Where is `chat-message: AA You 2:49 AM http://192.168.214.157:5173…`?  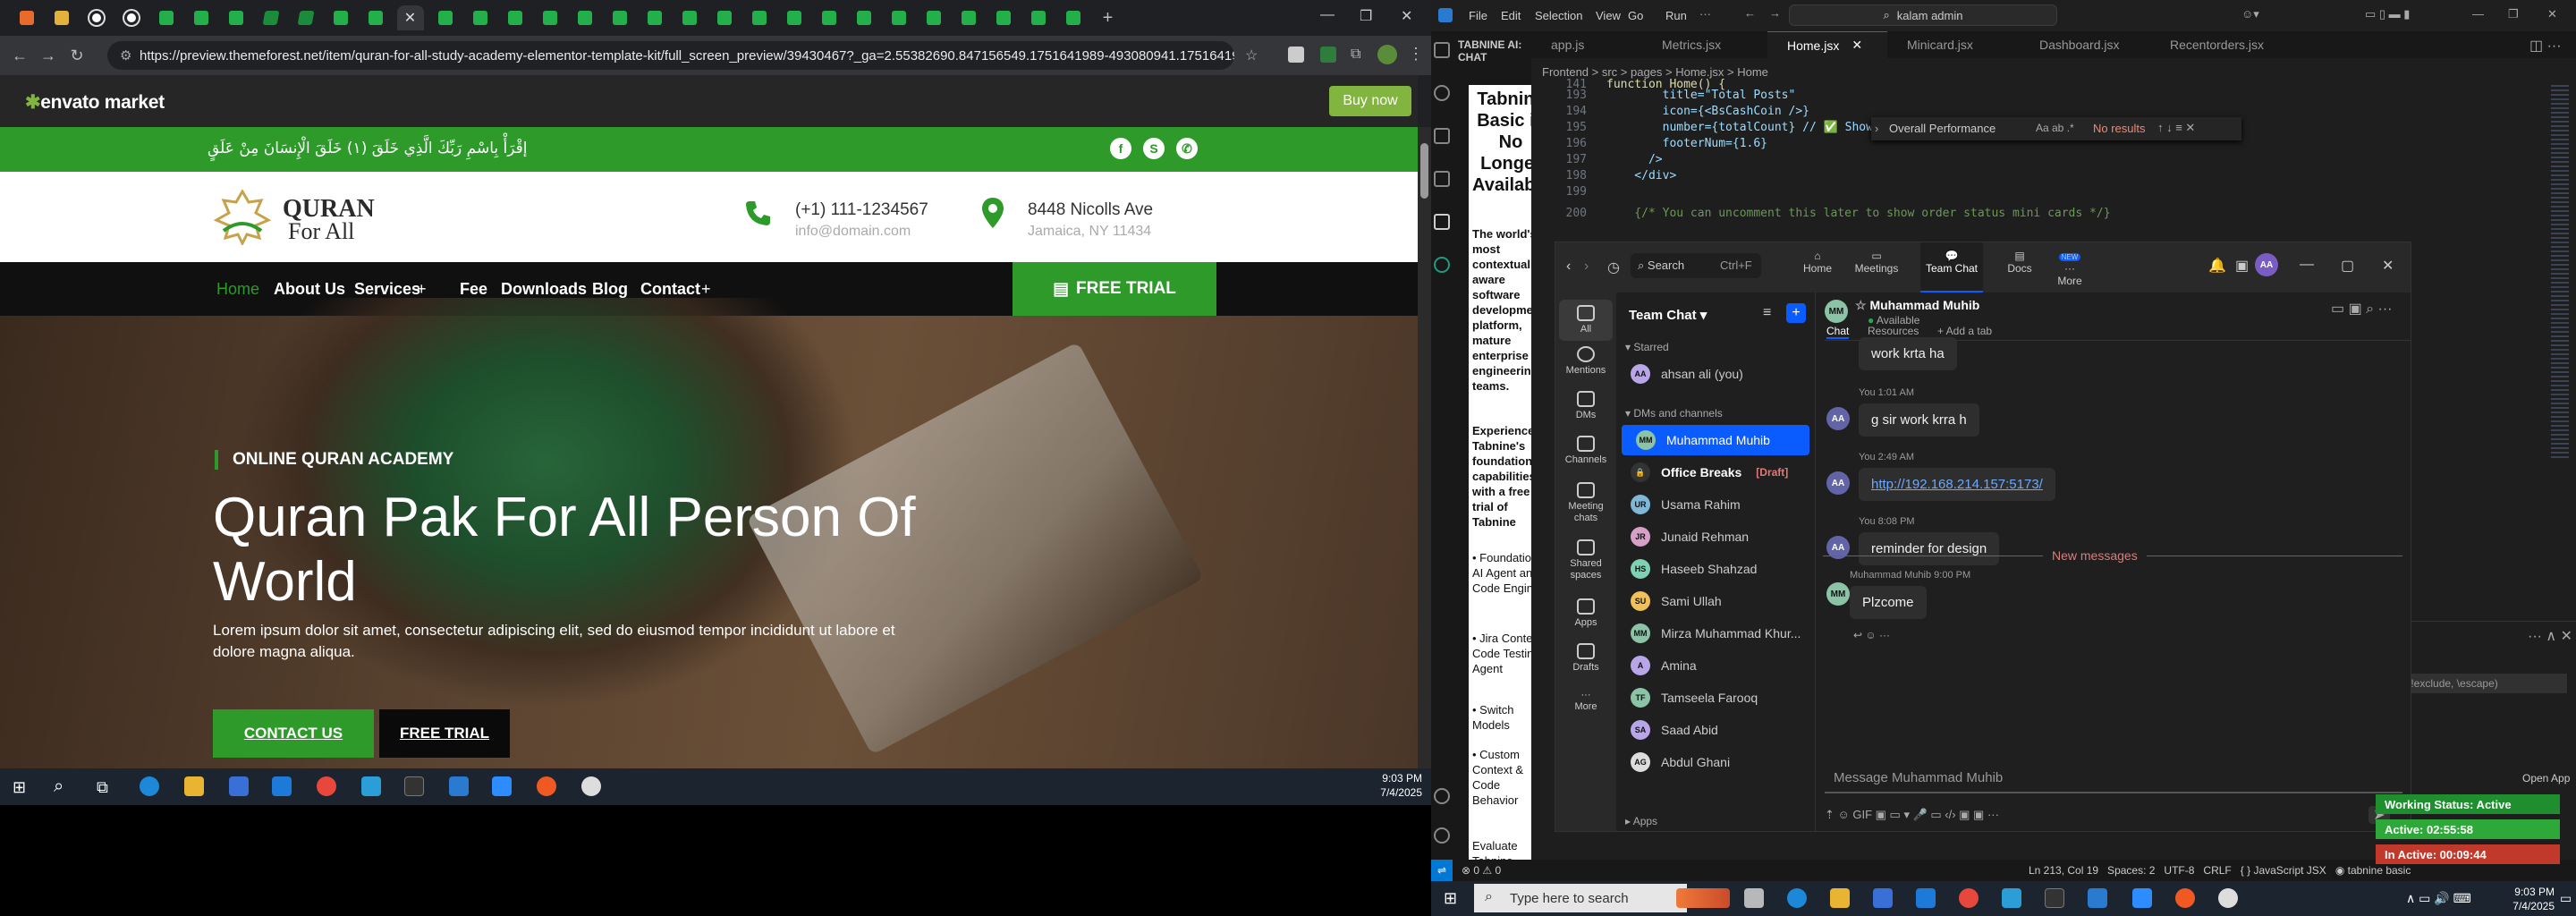
chat-message: AA You 2:49 AM http://192.168.214.157:5173… is located at coordinates (1940, 476).